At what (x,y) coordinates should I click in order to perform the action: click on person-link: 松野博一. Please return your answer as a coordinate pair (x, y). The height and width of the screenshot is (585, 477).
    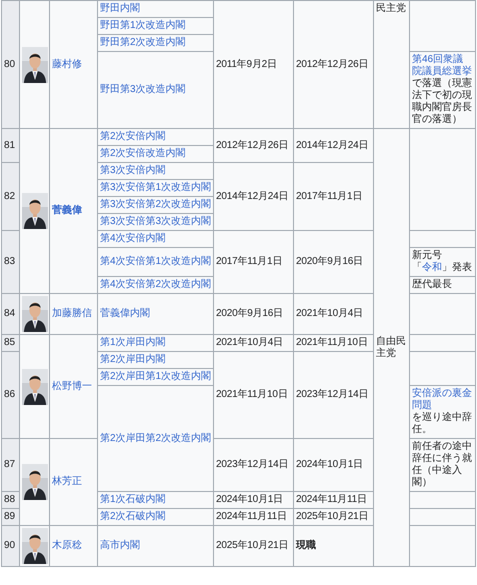
    Looking at the image, I should click on (72, 386).